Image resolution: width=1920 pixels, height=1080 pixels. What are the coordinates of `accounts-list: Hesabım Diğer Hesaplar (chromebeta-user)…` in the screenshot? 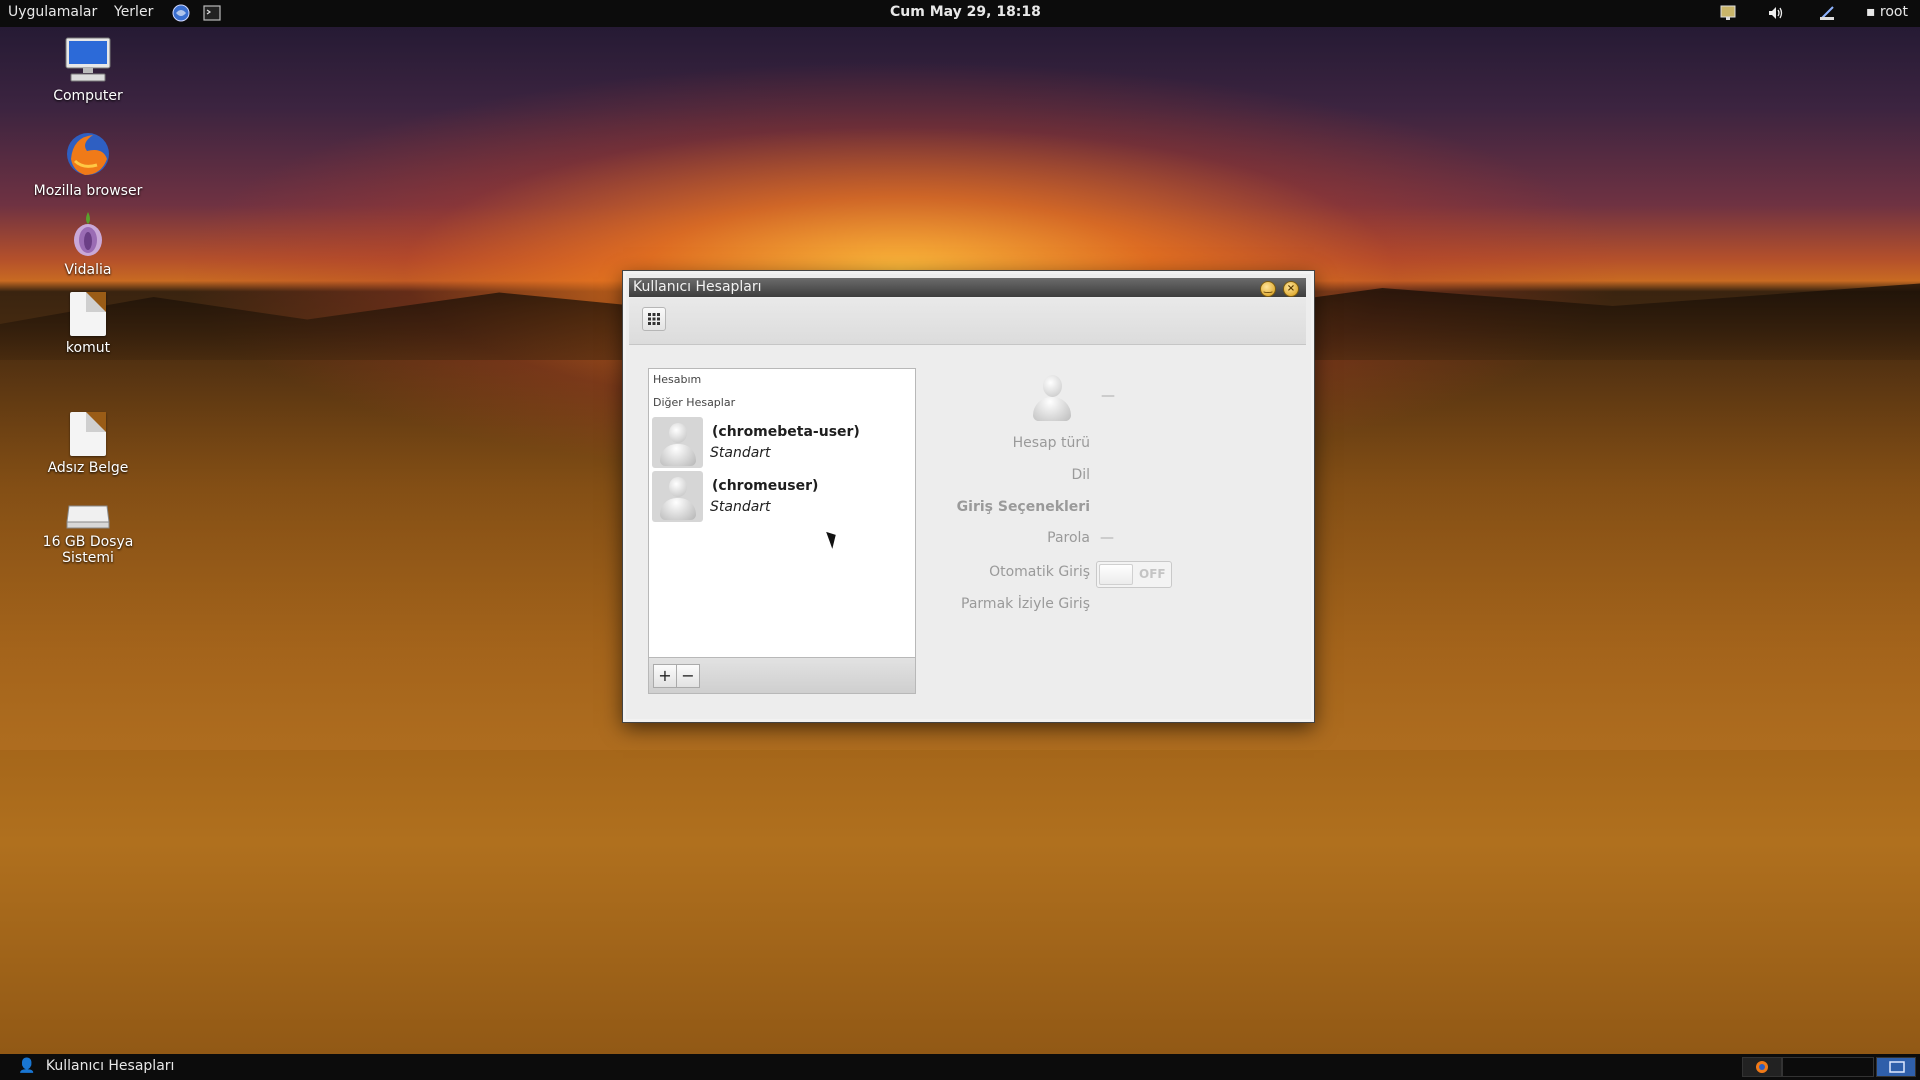 It's located at (782, 513).